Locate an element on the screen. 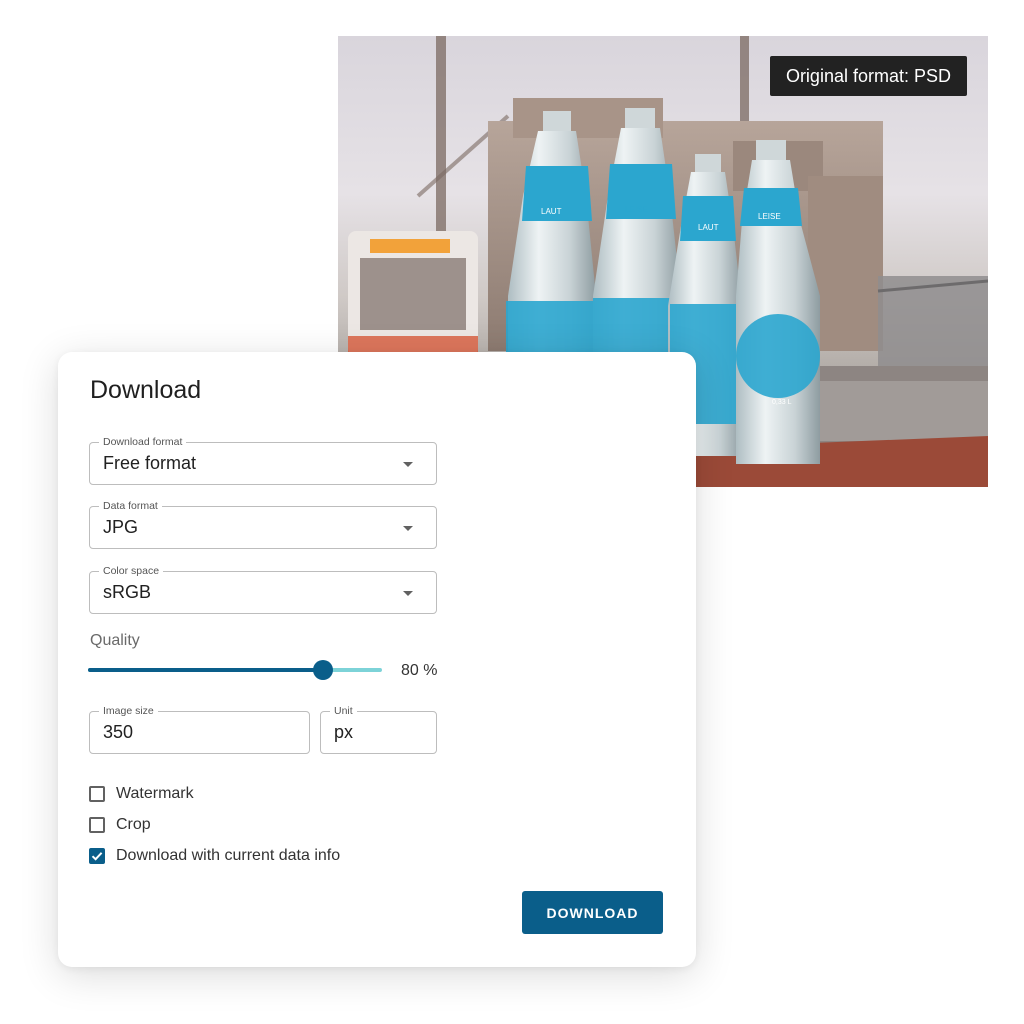 This screenshot has height=1024, width=1024. quality-slider is located at coordinates (235, 670).